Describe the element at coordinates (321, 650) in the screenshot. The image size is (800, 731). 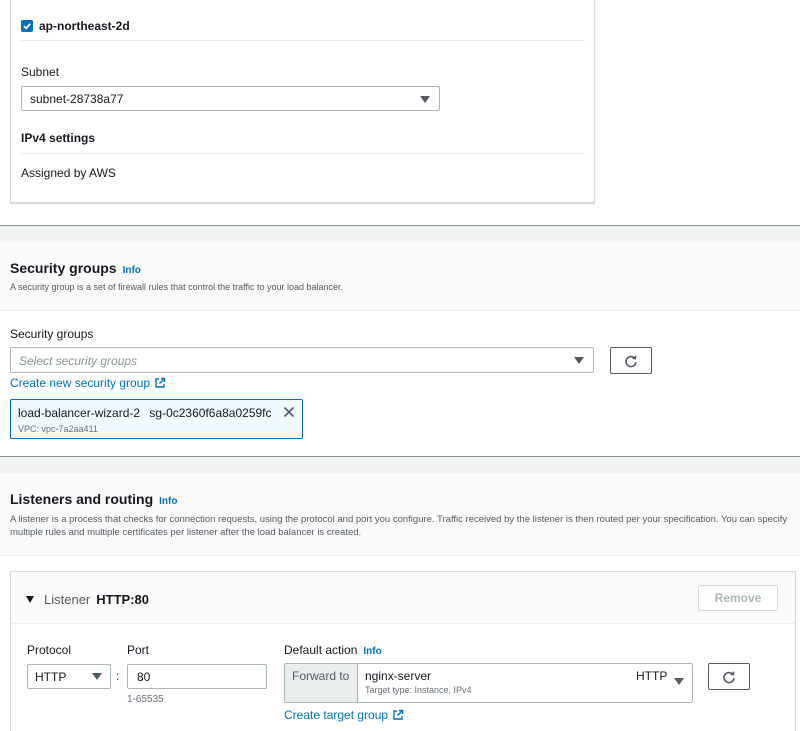
I see `default-action-label: Default action` at that location.